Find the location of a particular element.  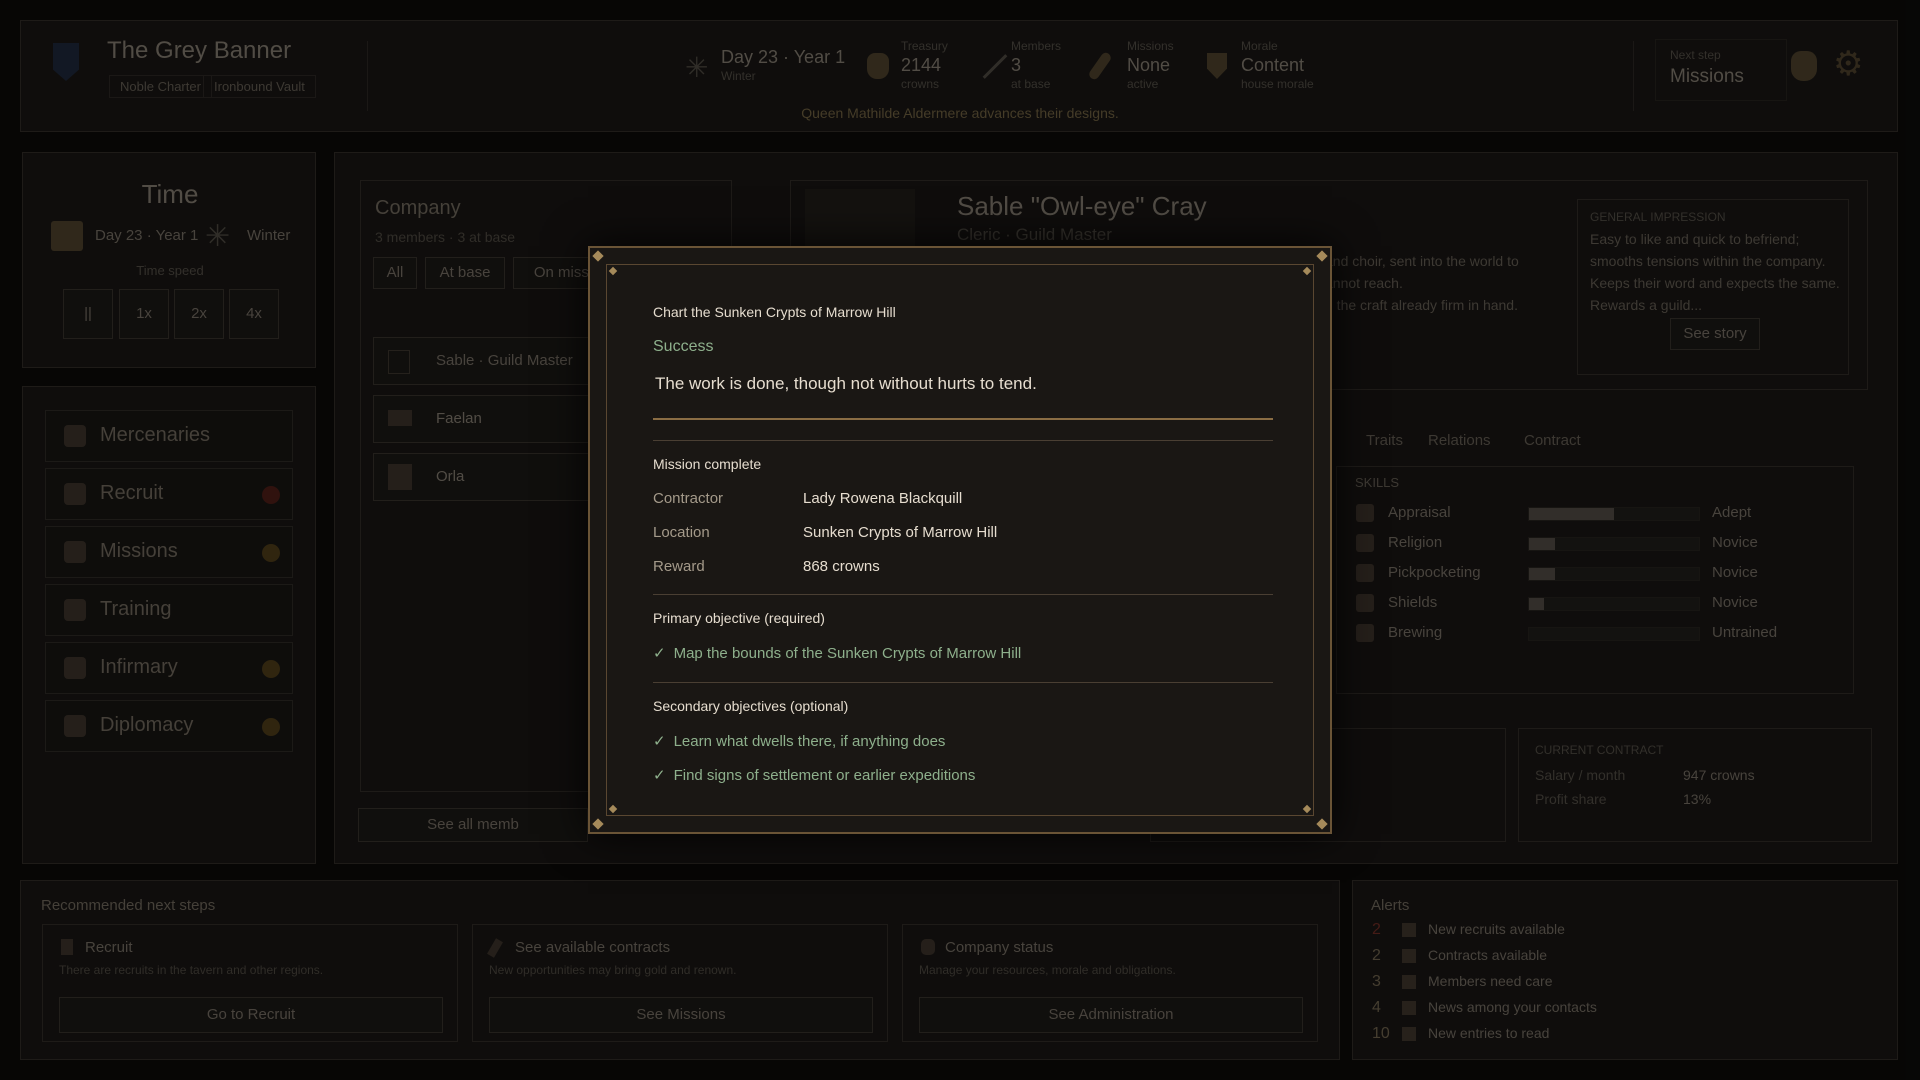

detail-value: Lady Rowena Blackquill is located at coordinates (883, 498).